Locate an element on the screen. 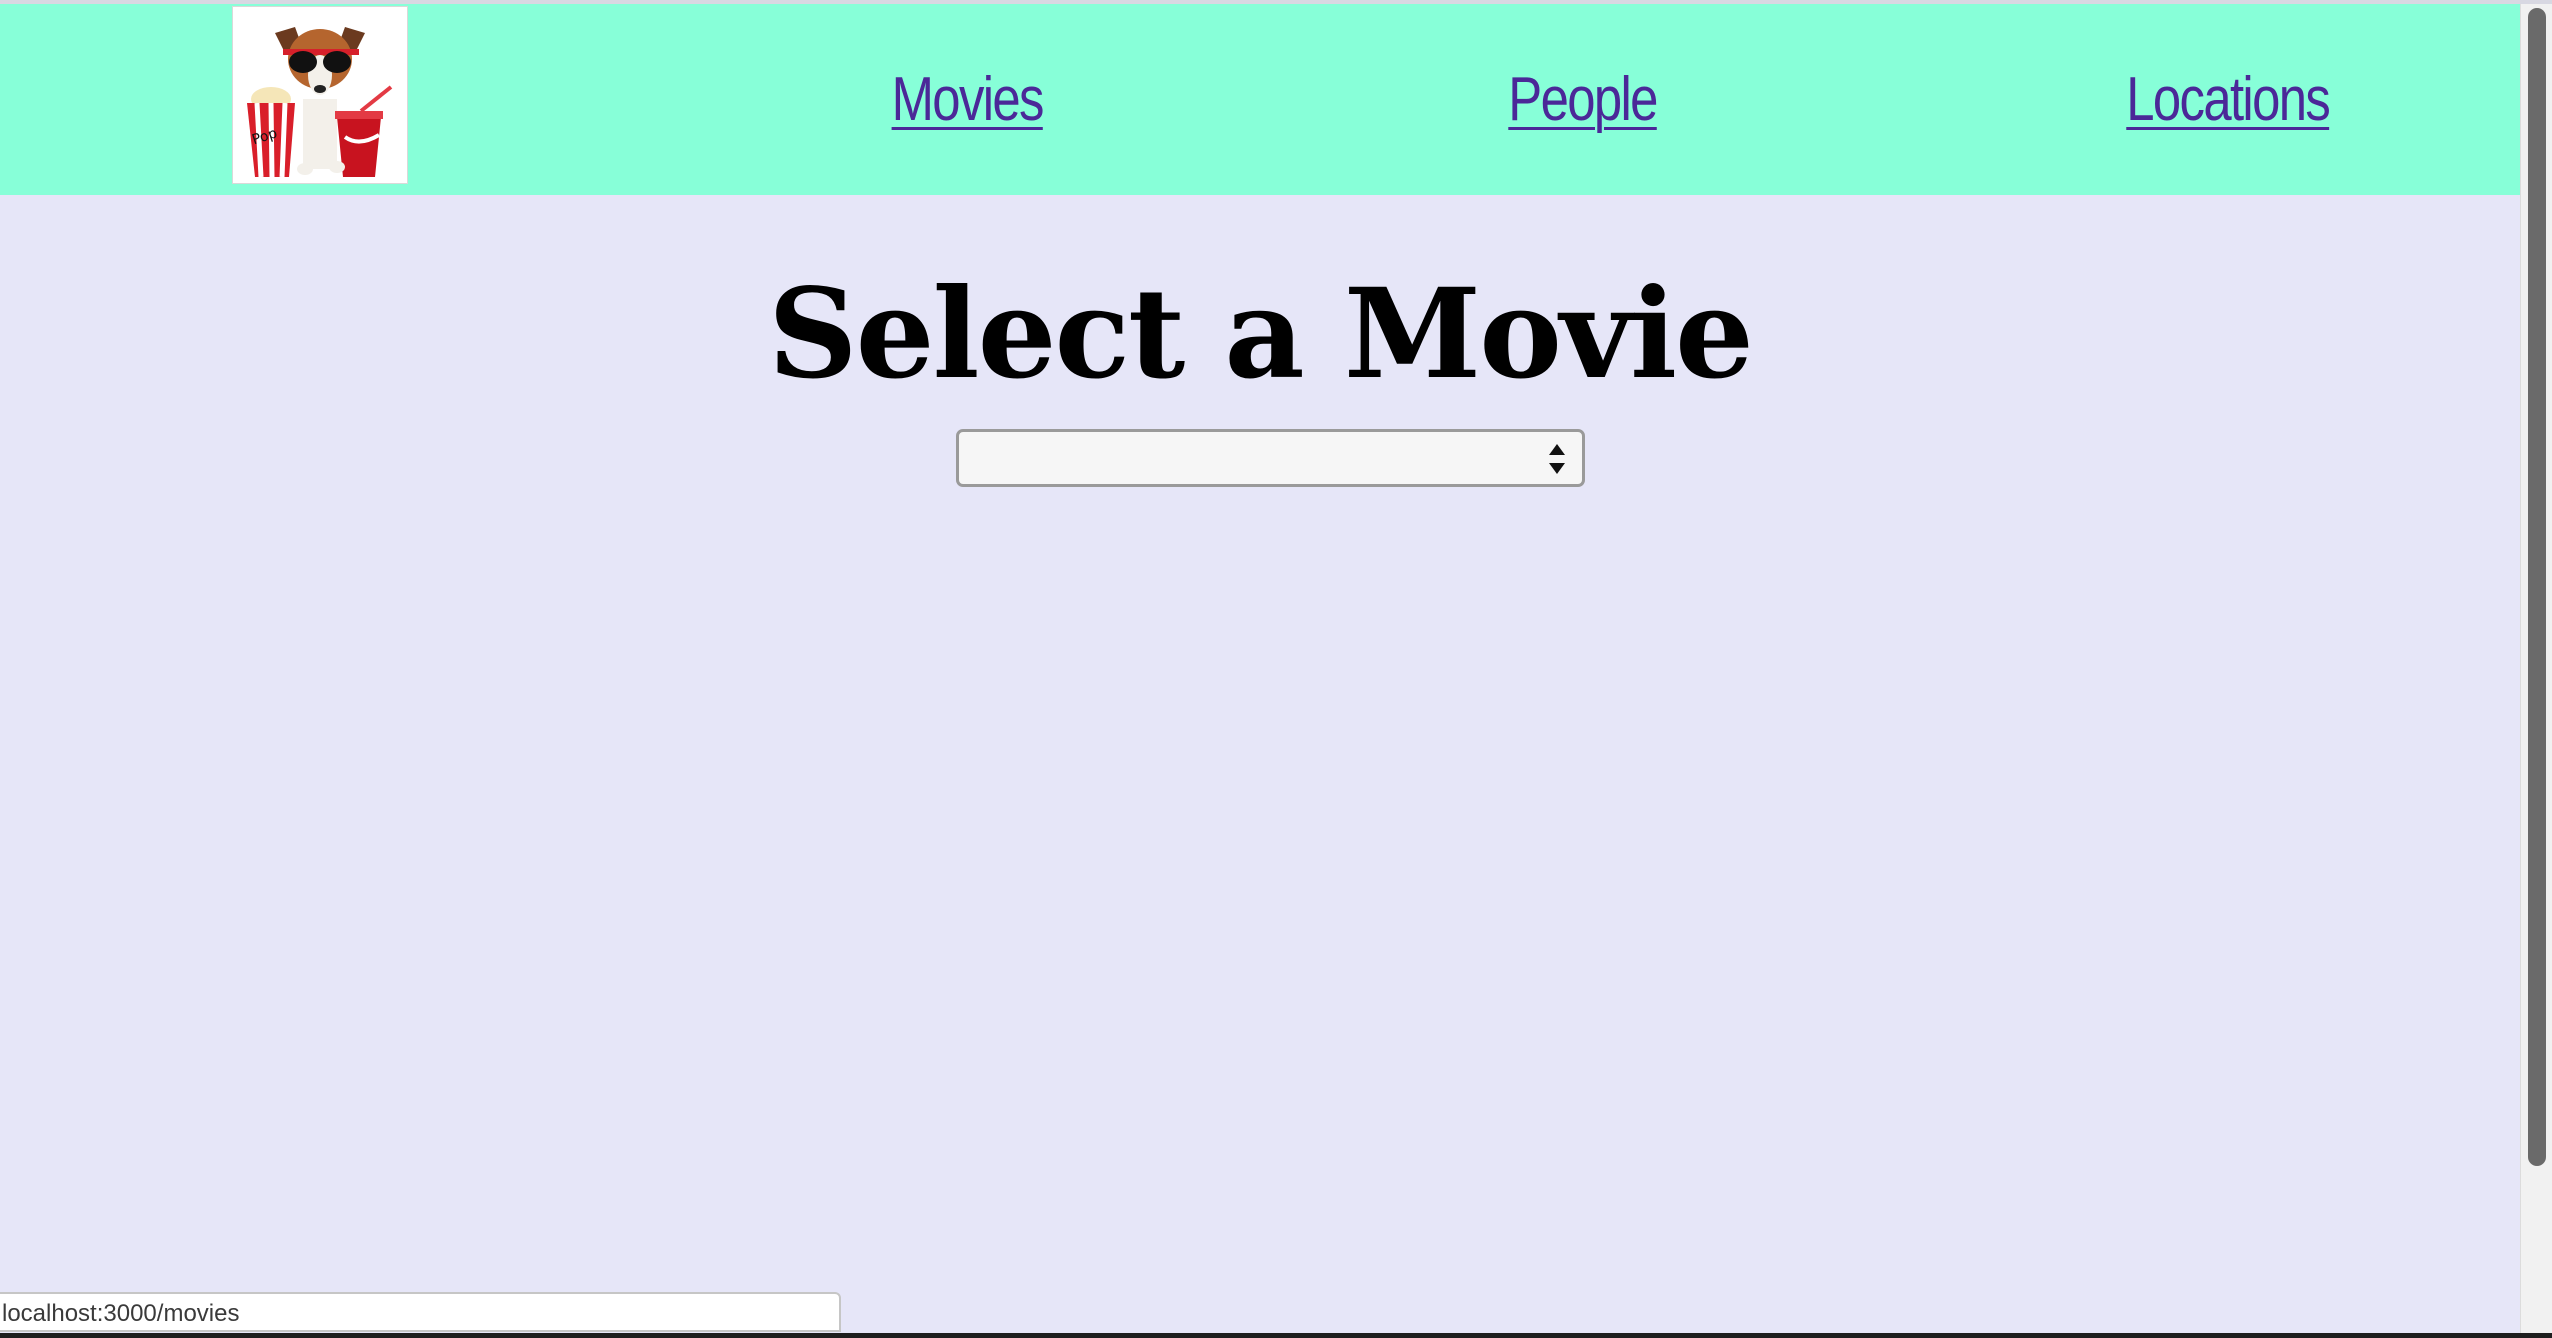  bottom-border is located at coordinates (1276, 1335).